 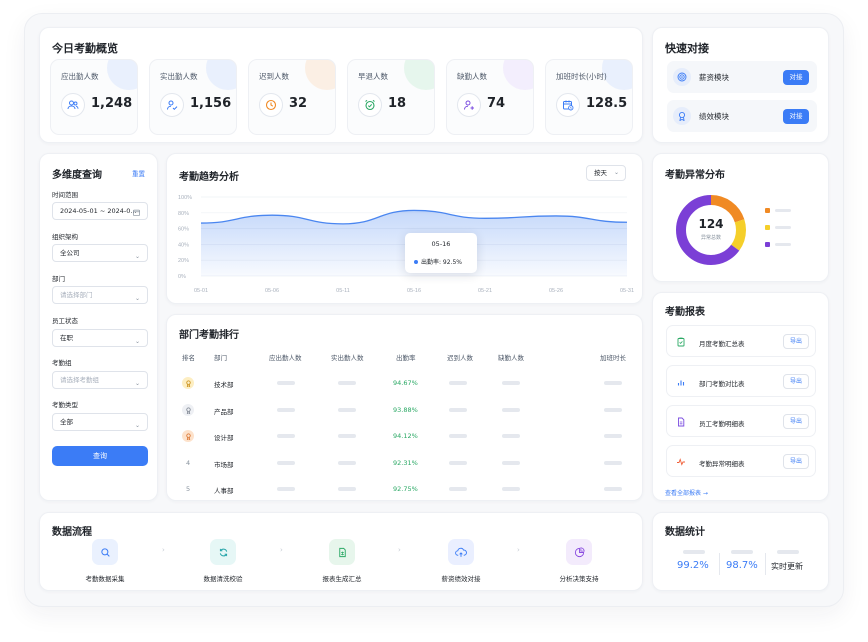 I want to click on stat-value: 1,248, so click(x=112, y=103).